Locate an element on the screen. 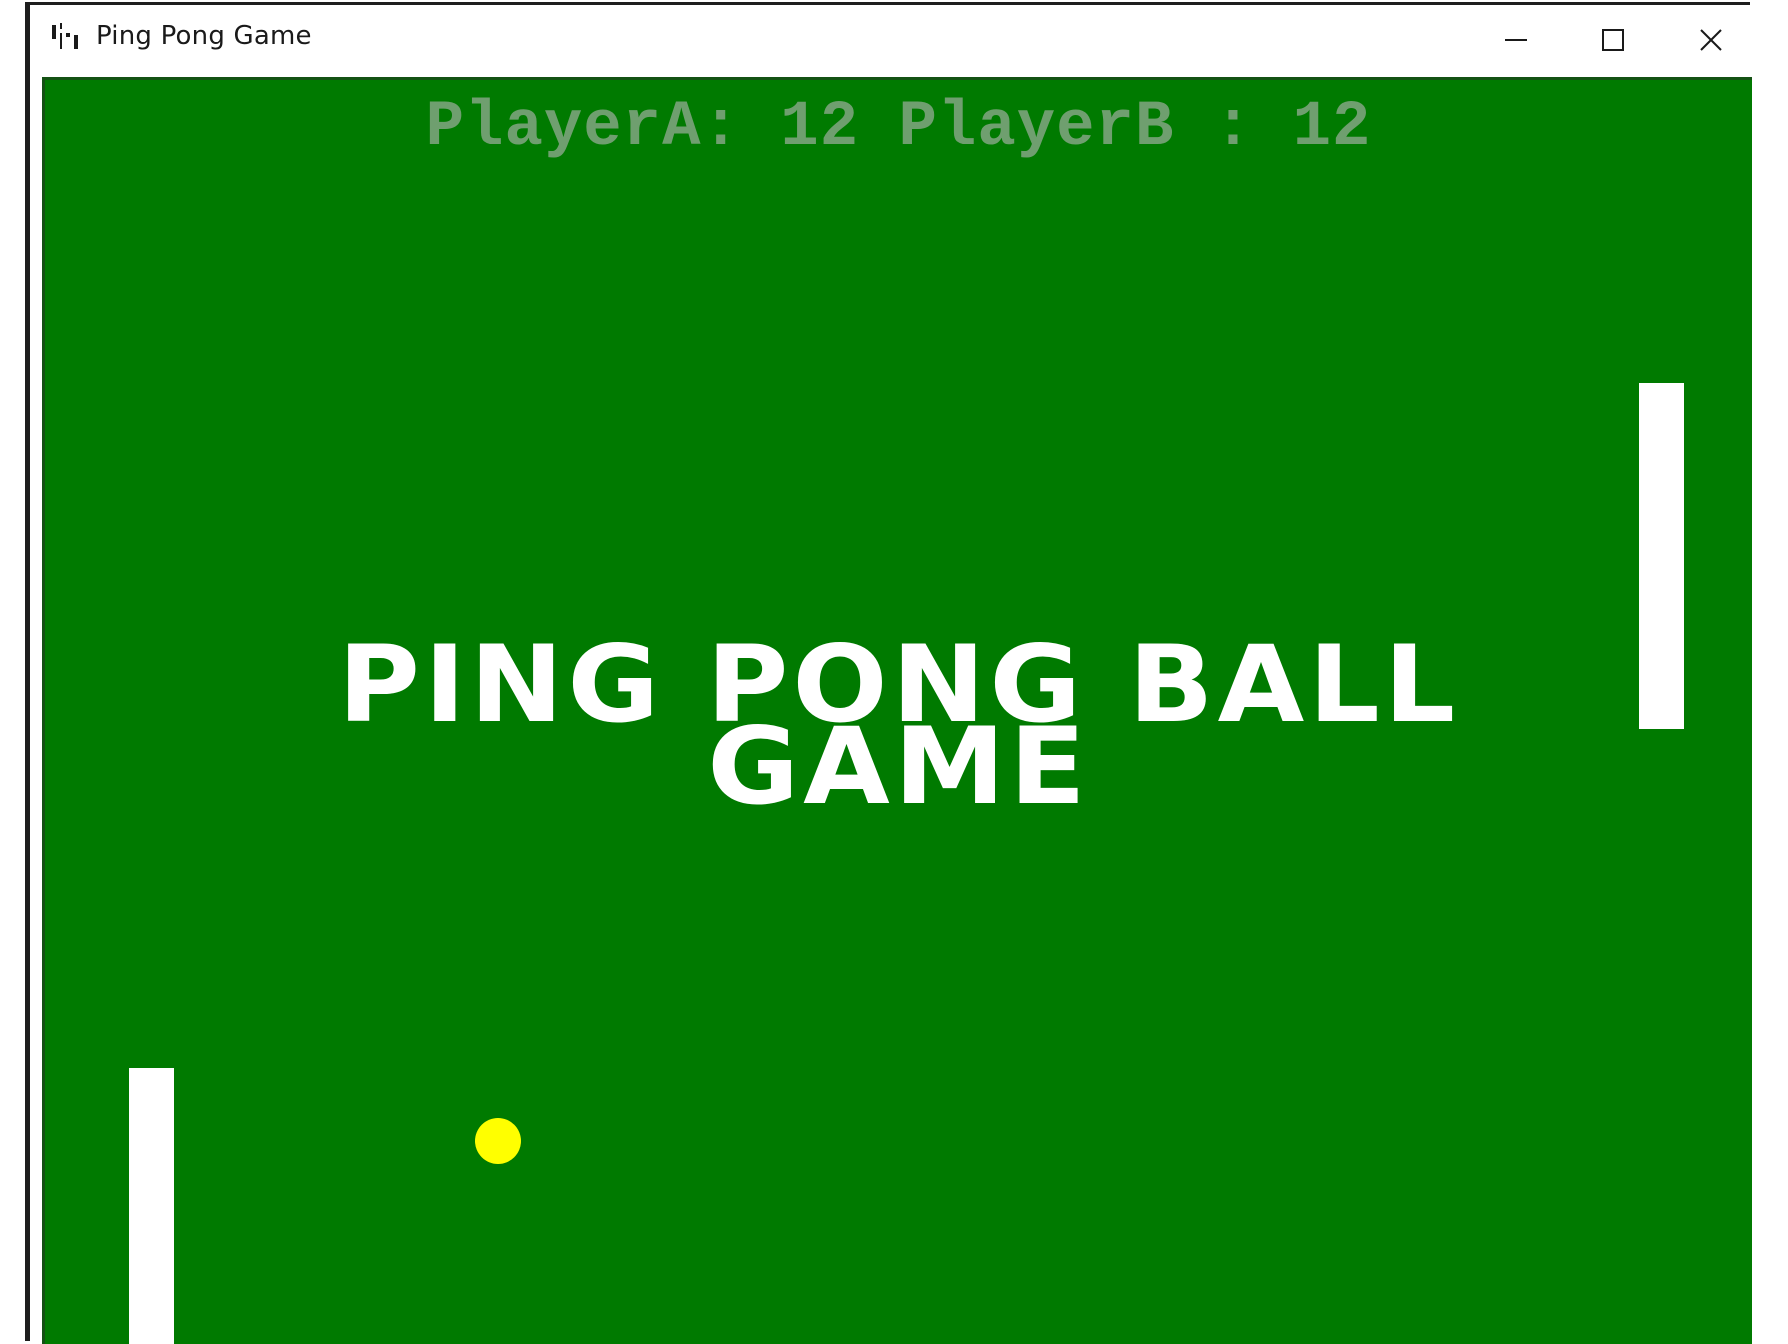  pingpong-app-icon is located at coordinates (67, 36).